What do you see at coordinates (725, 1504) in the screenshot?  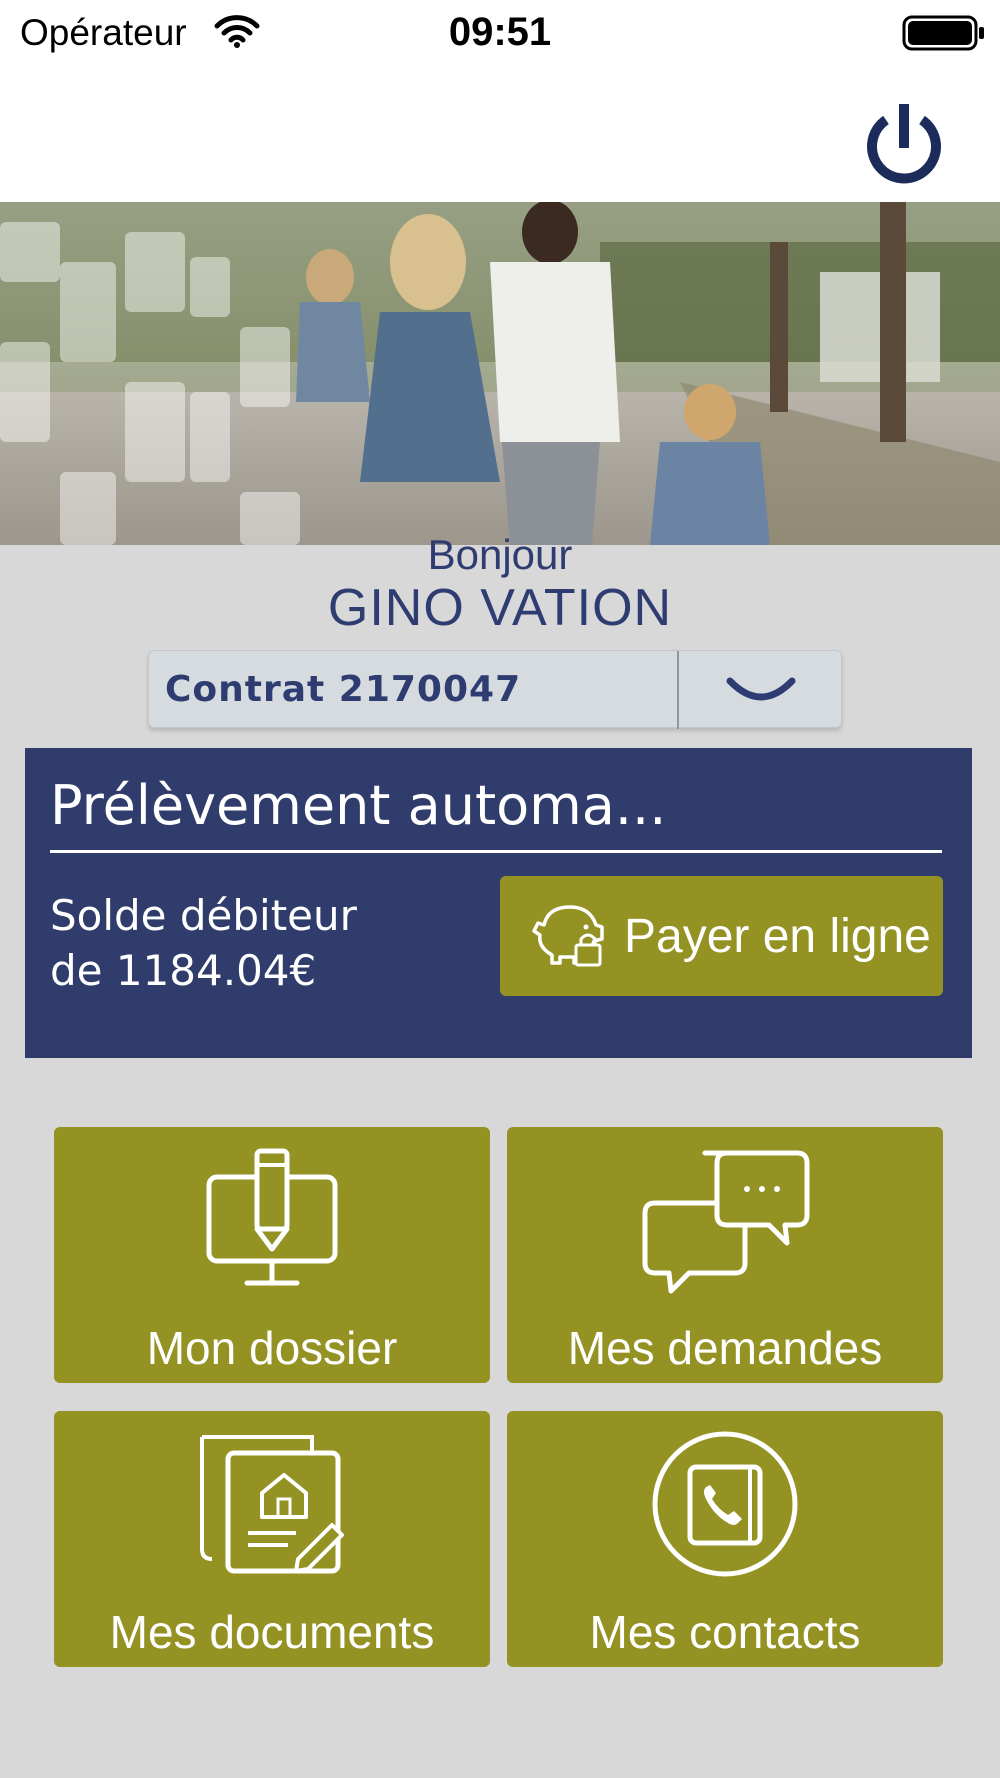 I see `phone-book-icon` at bounding box center [725, 1504].